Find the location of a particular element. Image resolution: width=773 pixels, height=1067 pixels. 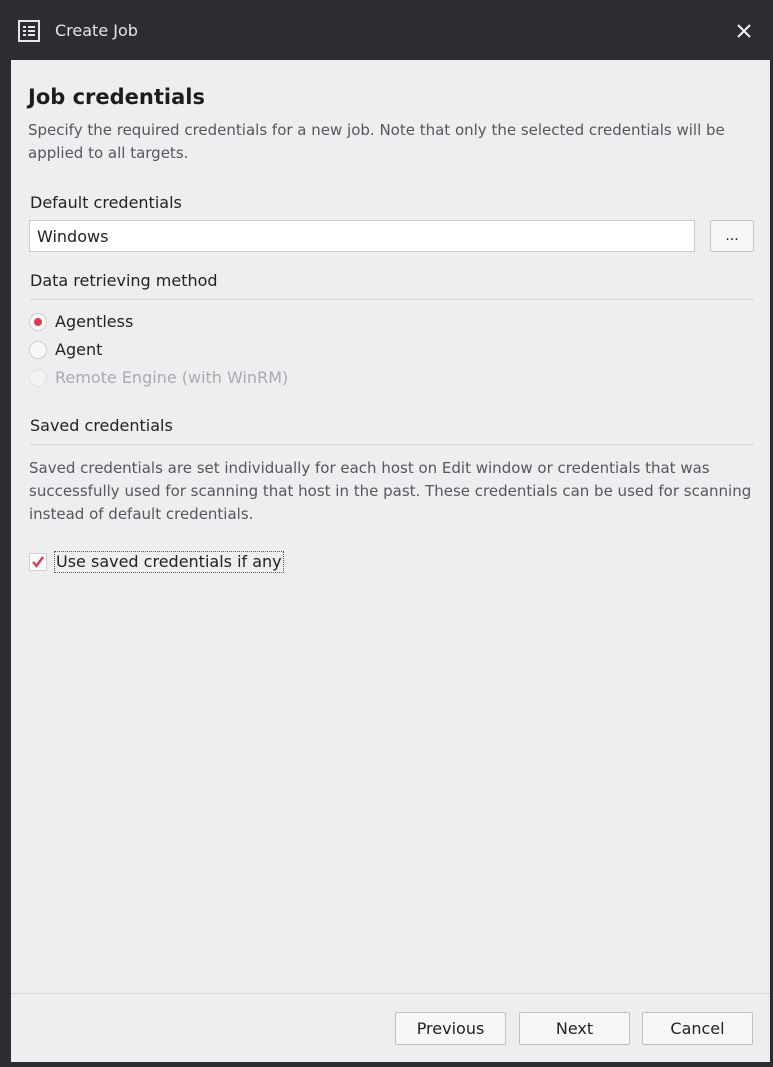

cancel-button: Cancel is located at coordinates (697, 1028).